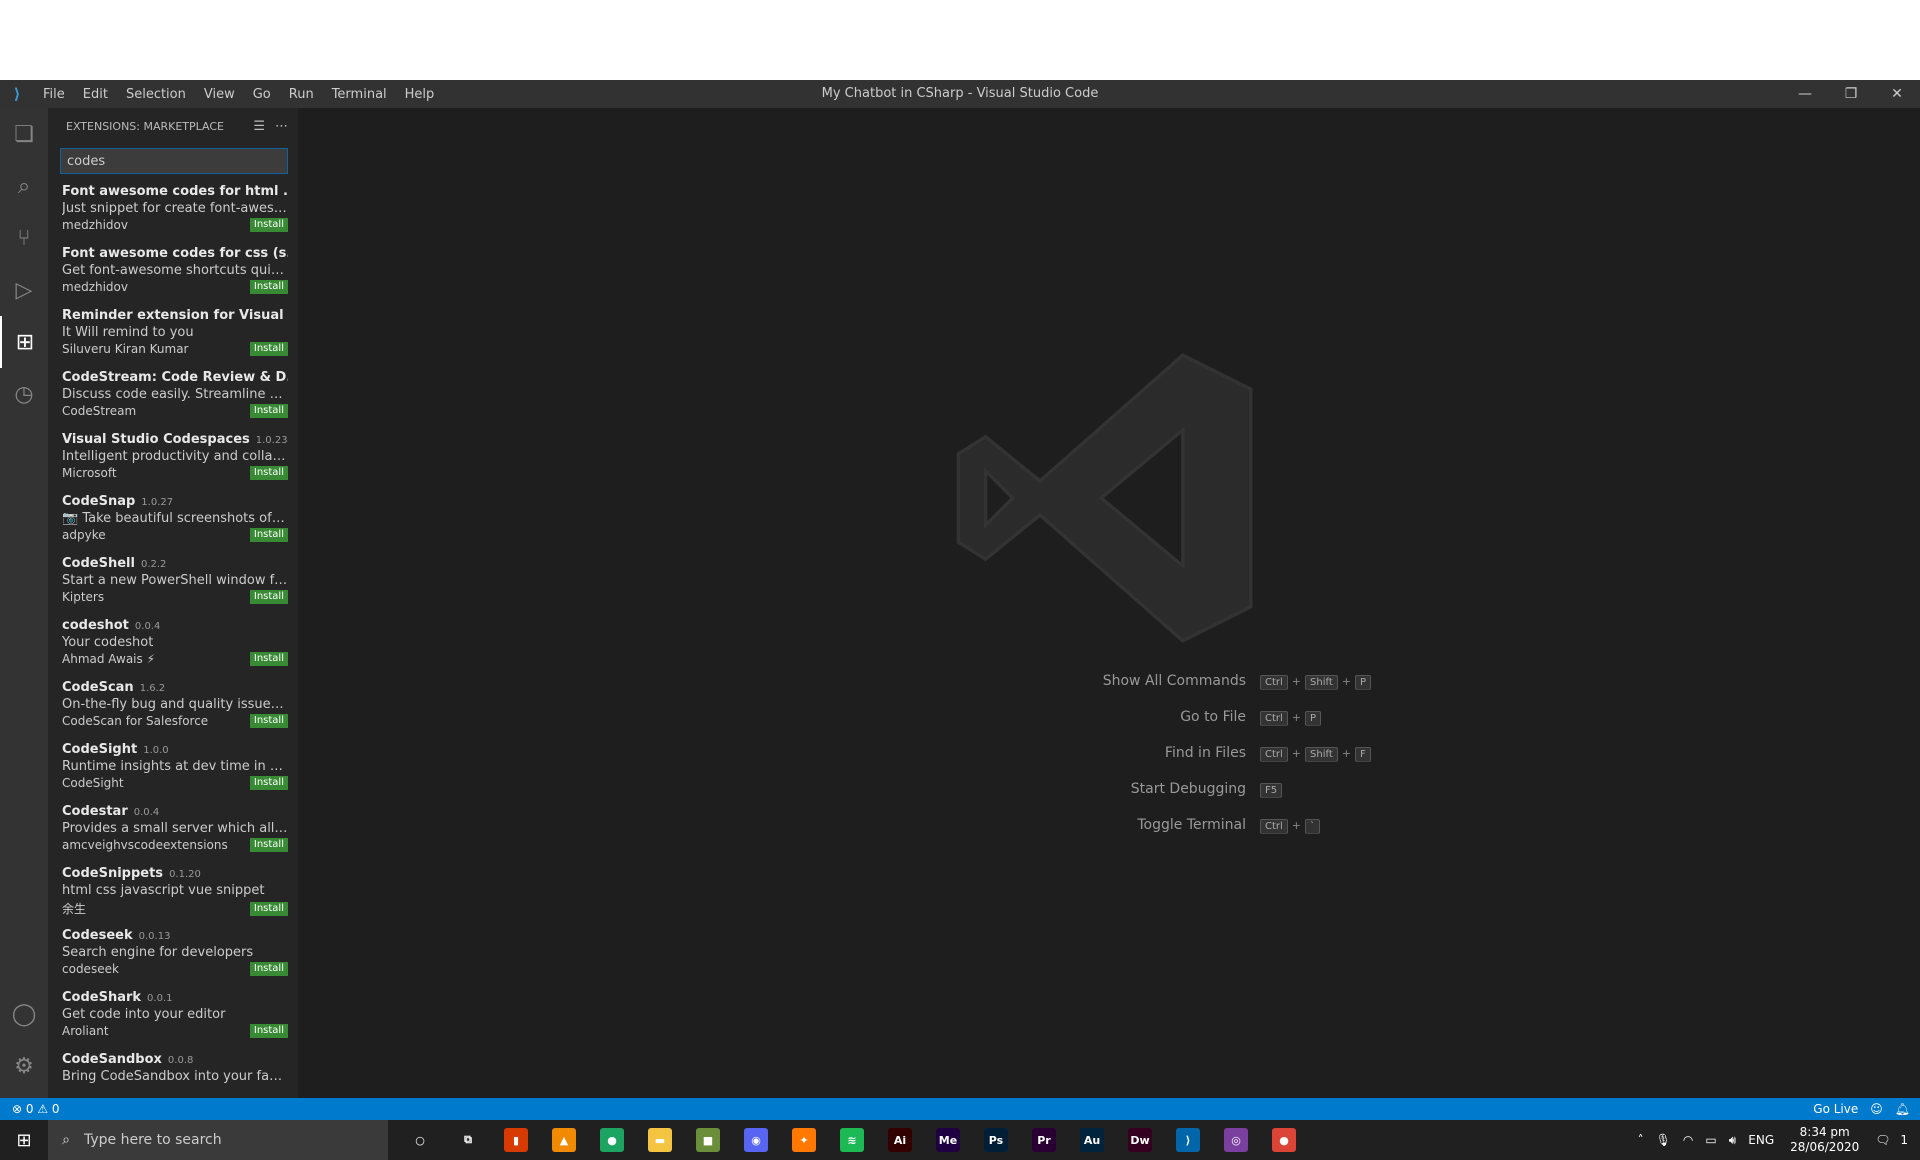  Describe the element at coordinates (24, 238) in the screenshot. I see `source-control-icon: ⑂` at that location.